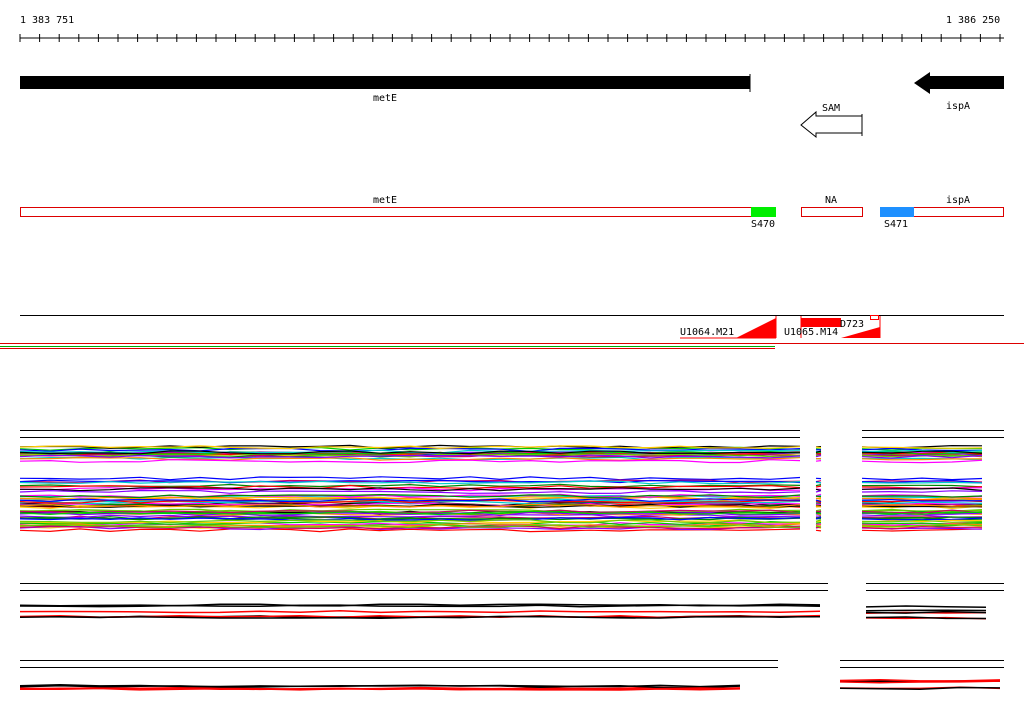  What do you see at coordinates (831, 124) in the screenshot?
I see `gene-arrow-SAM` at bounding box center [831, 124].